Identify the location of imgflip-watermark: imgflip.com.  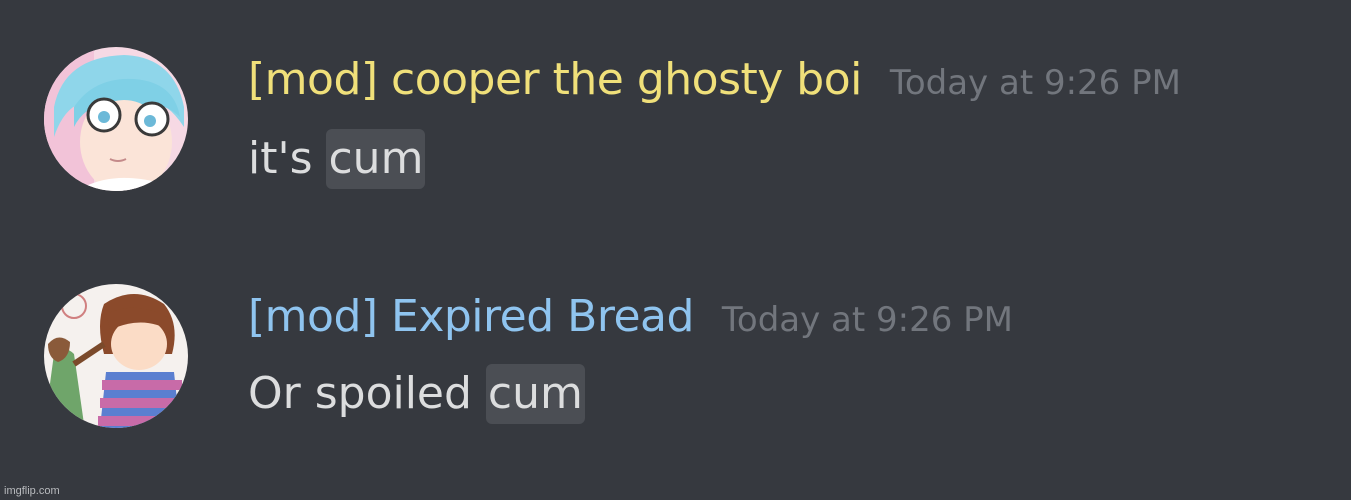
(32, 491).